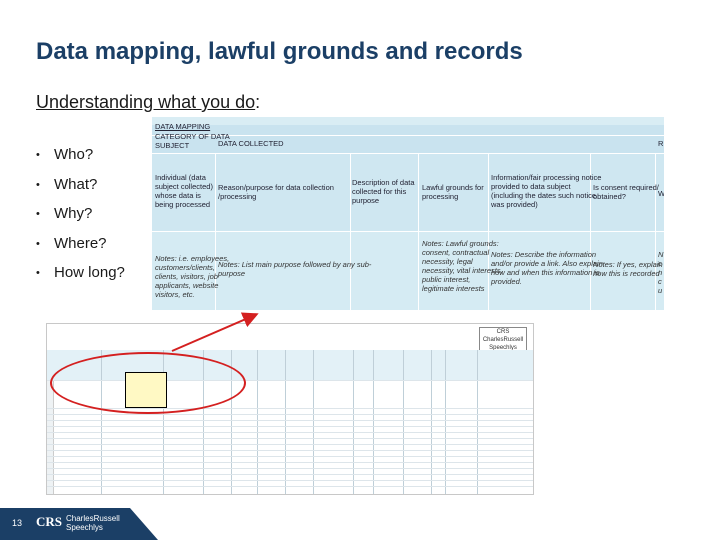  Describe the element at coordinates (93, 523) in the screenshot. I see `footer-logo-name: CharlesRussell Speechlys` at that location.